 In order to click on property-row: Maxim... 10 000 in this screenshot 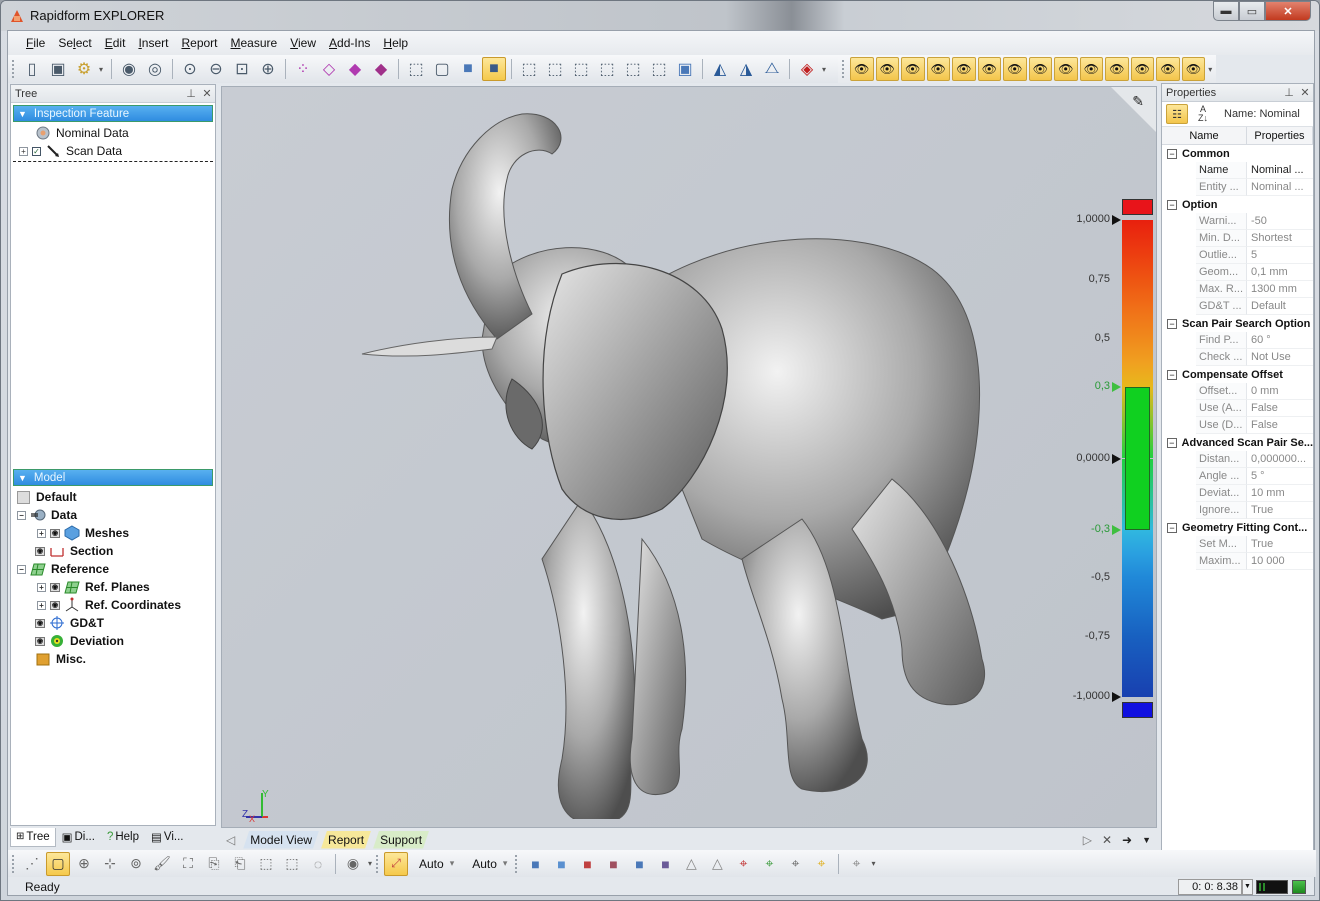, I will do `click(1237, 561)`.